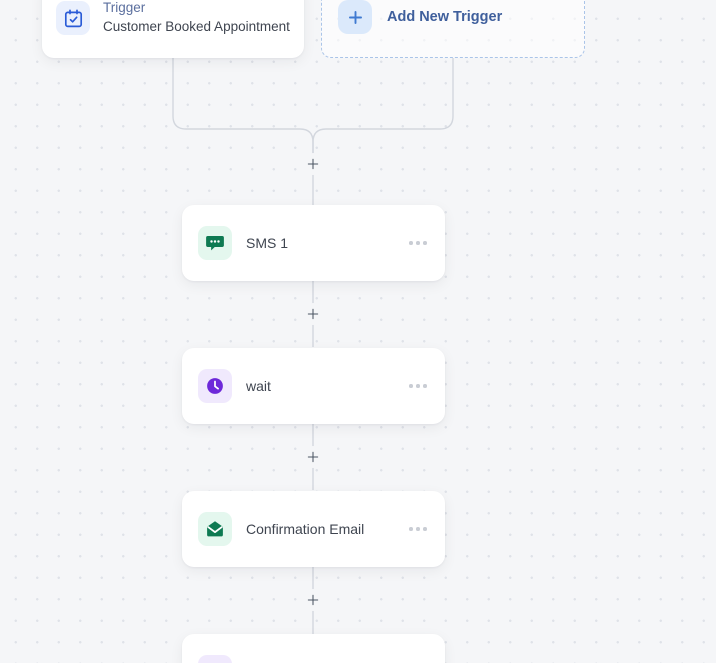 Image resolution: width=716 pixels, height=663 pixels. What do you see at coordinates (305, 529) in the screenshot?
I see `workflow-node-label: Confirmation Email` at bounding box center [305, 529].